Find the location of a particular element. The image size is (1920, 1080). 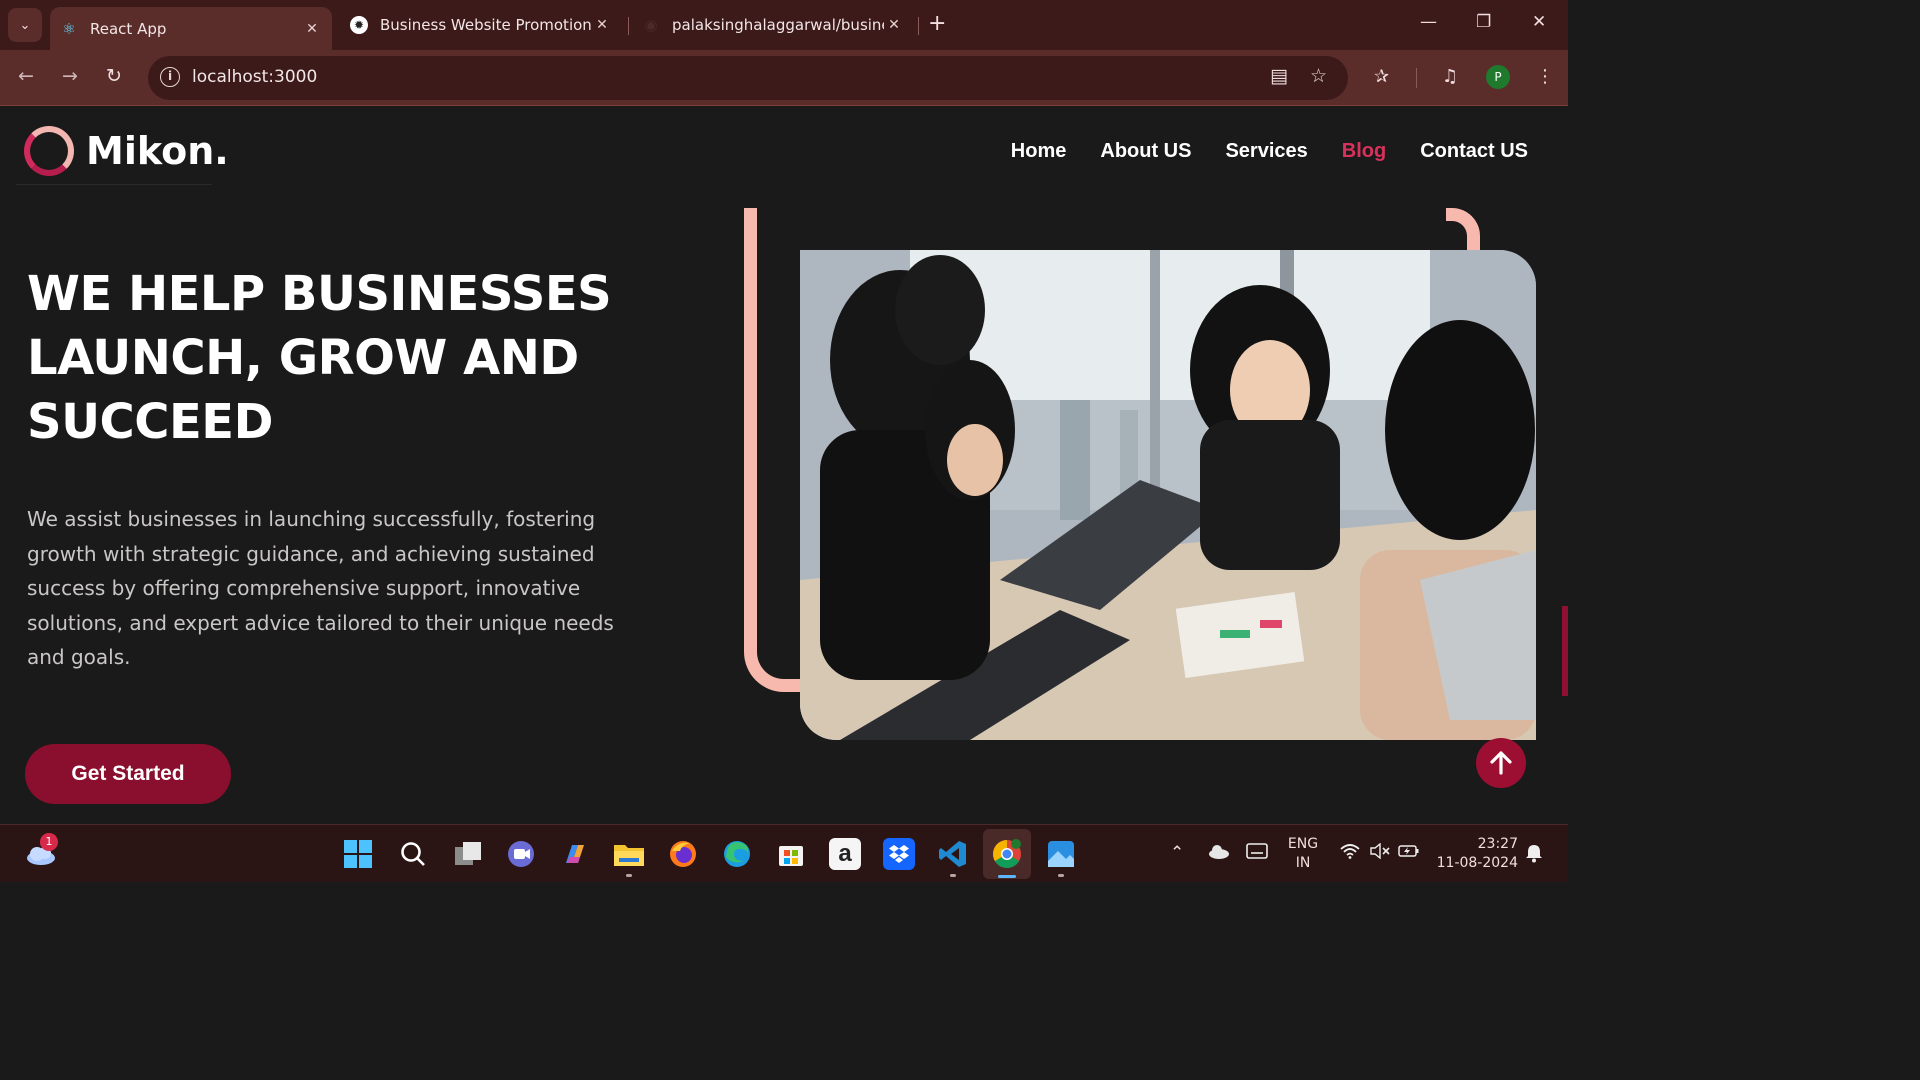

nav-blog: Blog is located at coordinates (1364, 151).